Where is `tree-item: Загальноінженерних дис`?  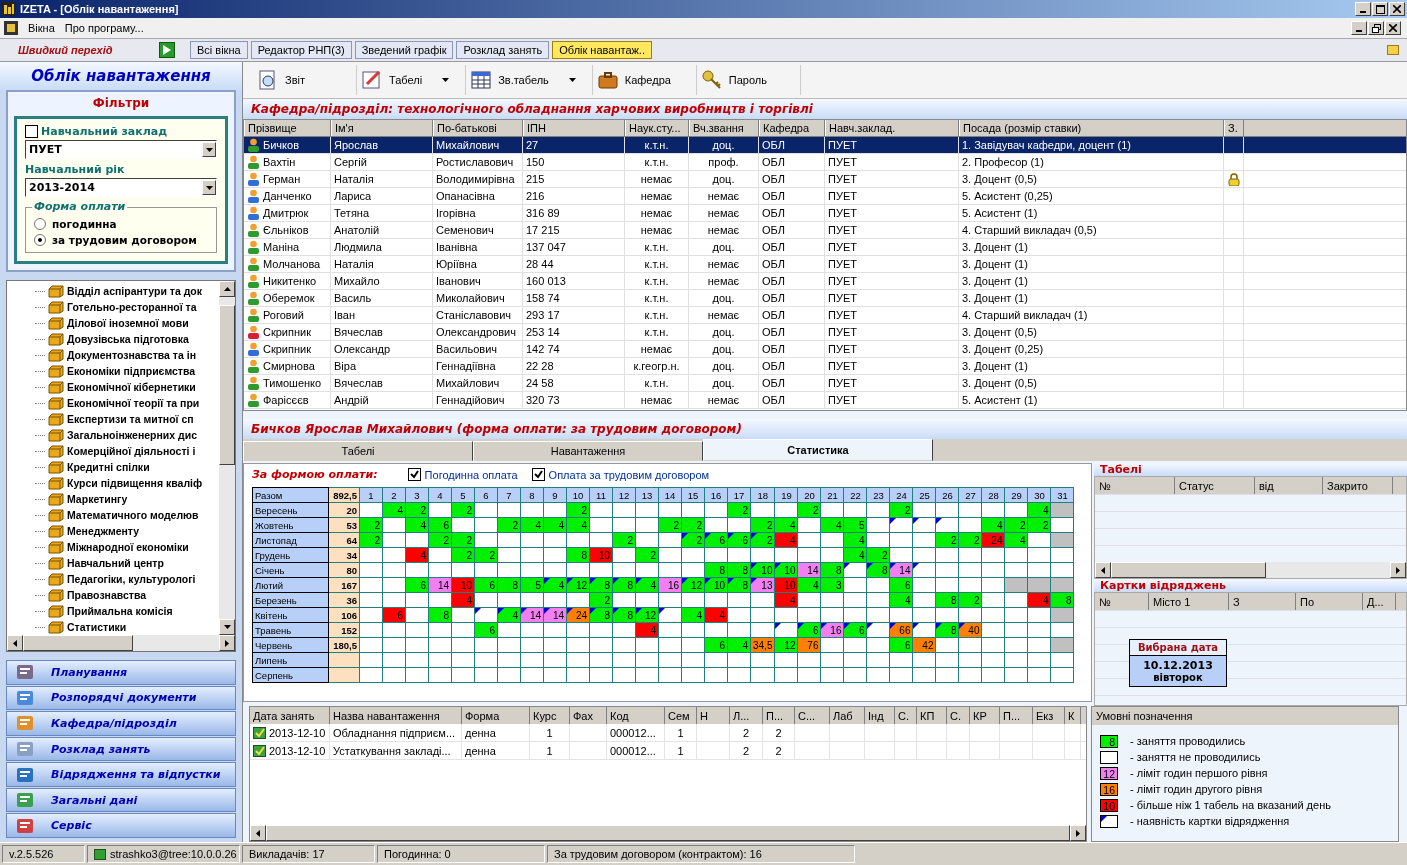 tree-item: Загальноінженерних дис is located at coordinates (132, 435).